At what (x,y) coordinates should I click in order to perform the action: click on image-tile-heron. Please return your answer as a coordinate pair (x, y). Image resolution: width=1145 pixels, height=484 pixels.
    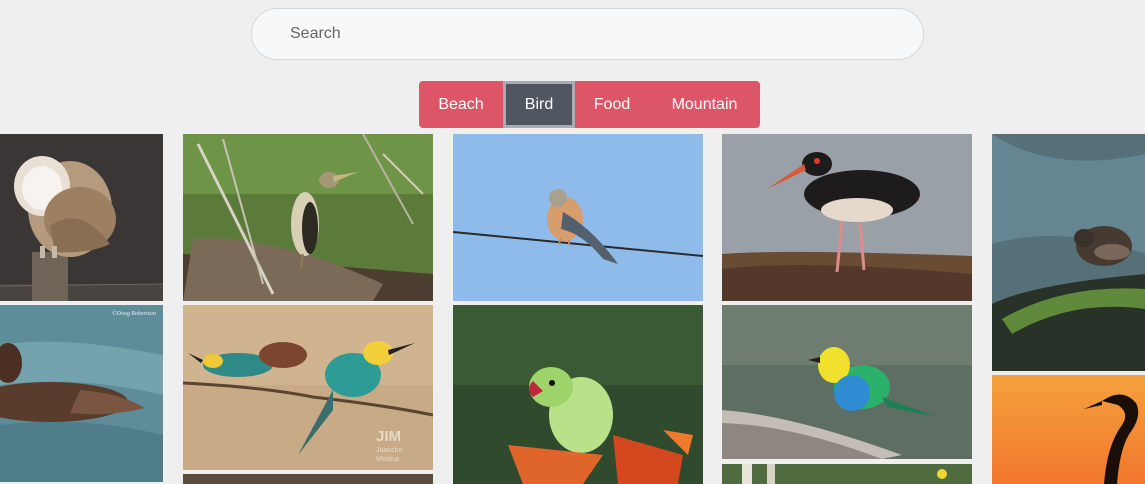
    Looking at the image, I should click on (308, 217).